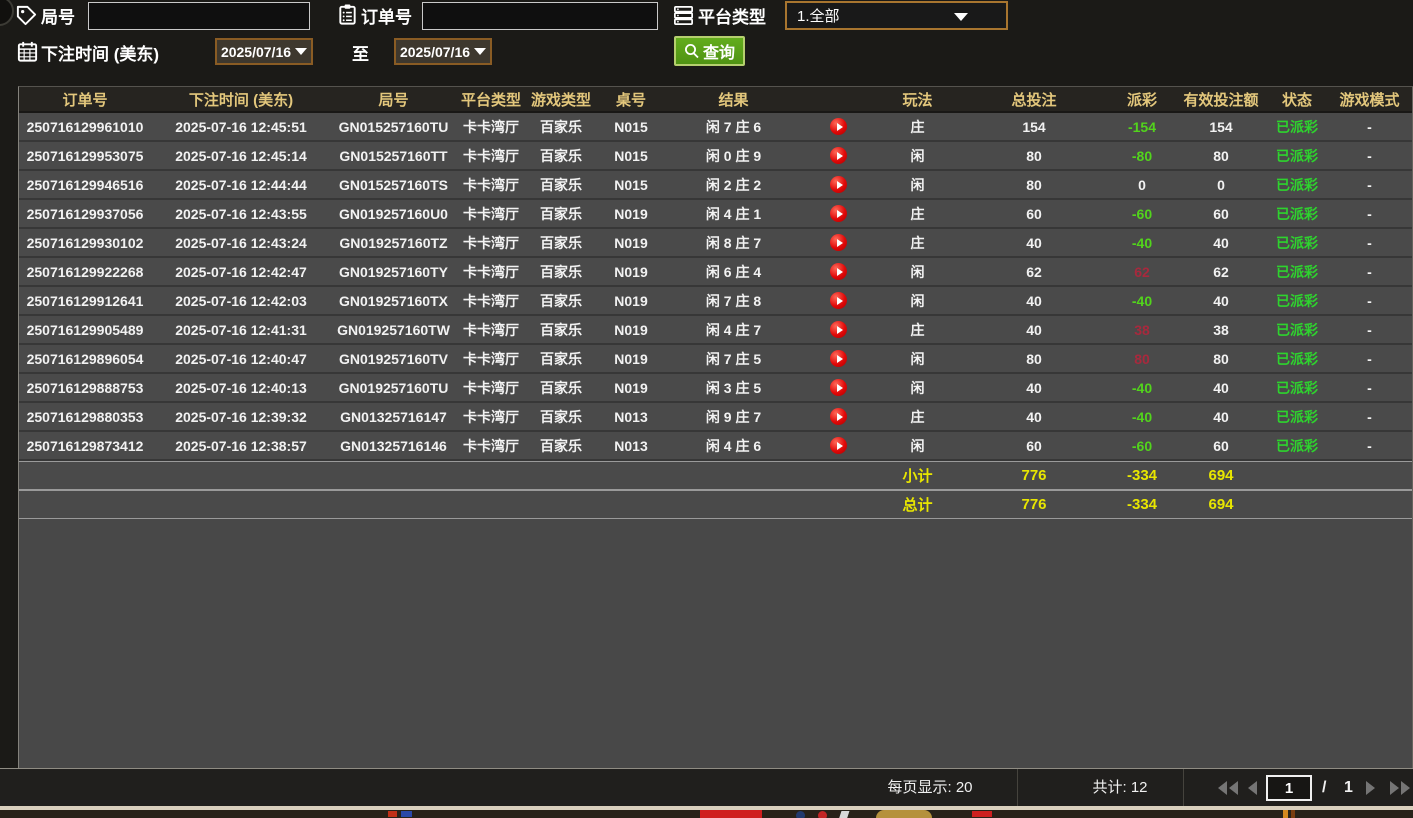 The image size is (1413, 818). What do you see at coordinates (1221, 100) in the screenshot?
I see `header-valid_bet: 有效投注额` at bounding box center [1221, 100].